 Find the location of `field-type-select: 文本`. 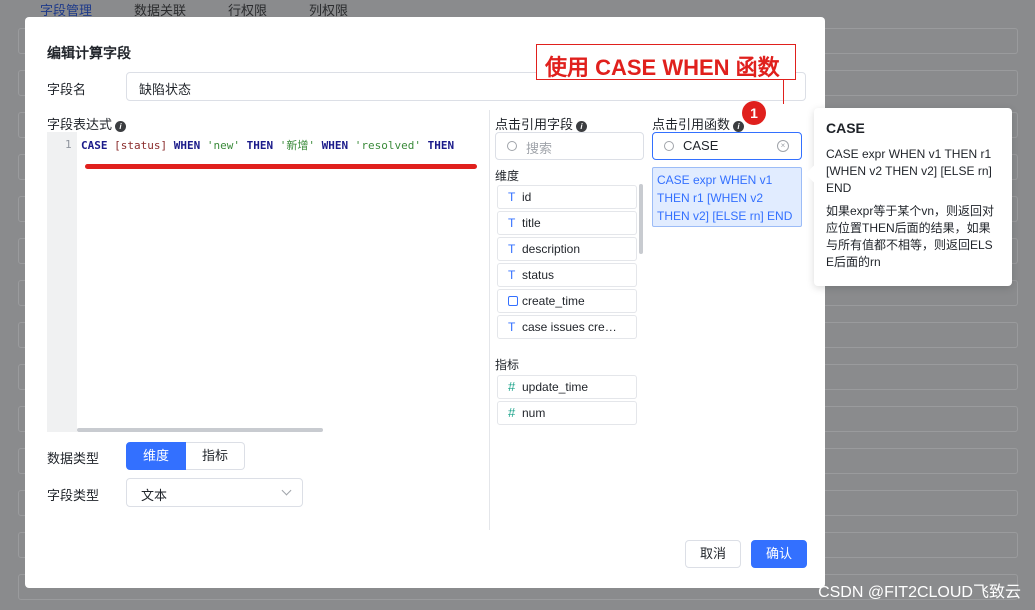

field-type-select: 文本 is located at coordinates (214, 492).